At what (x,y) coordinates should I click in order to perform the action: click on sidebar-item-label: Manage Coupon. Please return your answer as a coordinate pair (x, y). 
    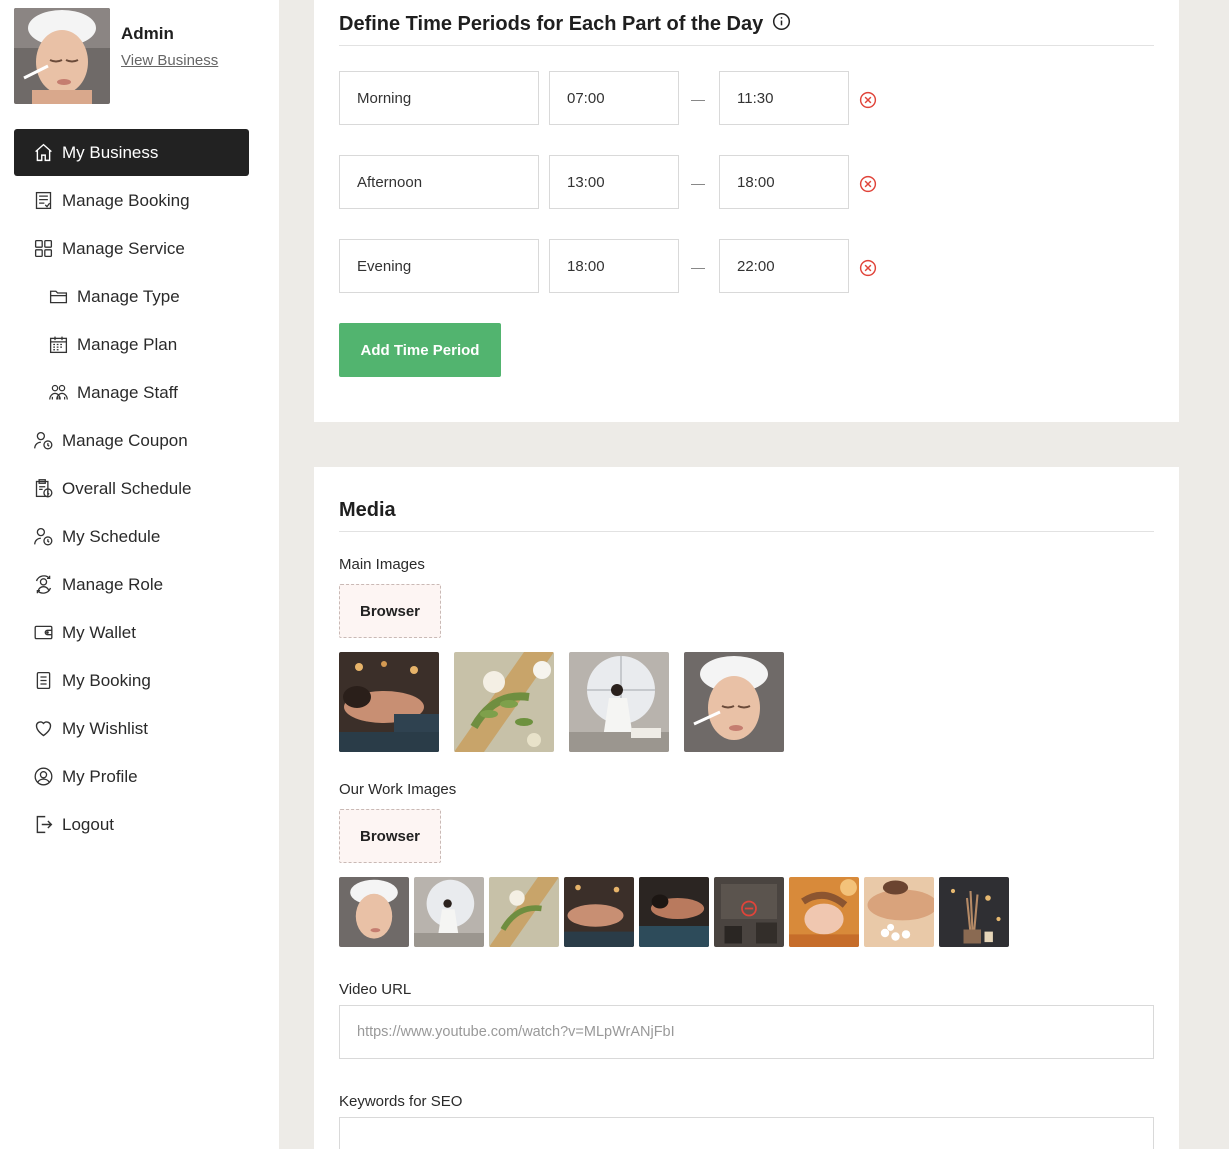
    Looking at the image, I should click on (125, 440).